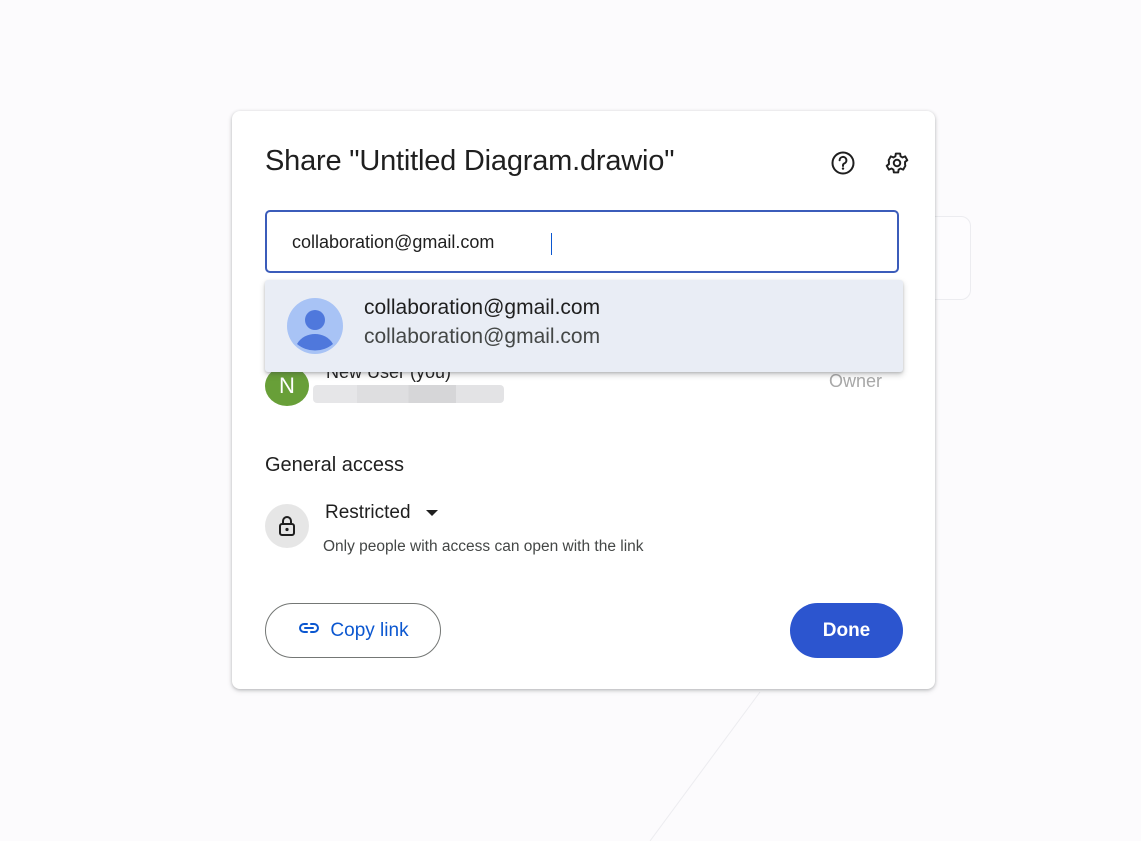  What do you see at coordinates (482, 336) in the screenshot?
I see `suggestion-email: collaboration@gmail.com` at bounding box center [482, 336].